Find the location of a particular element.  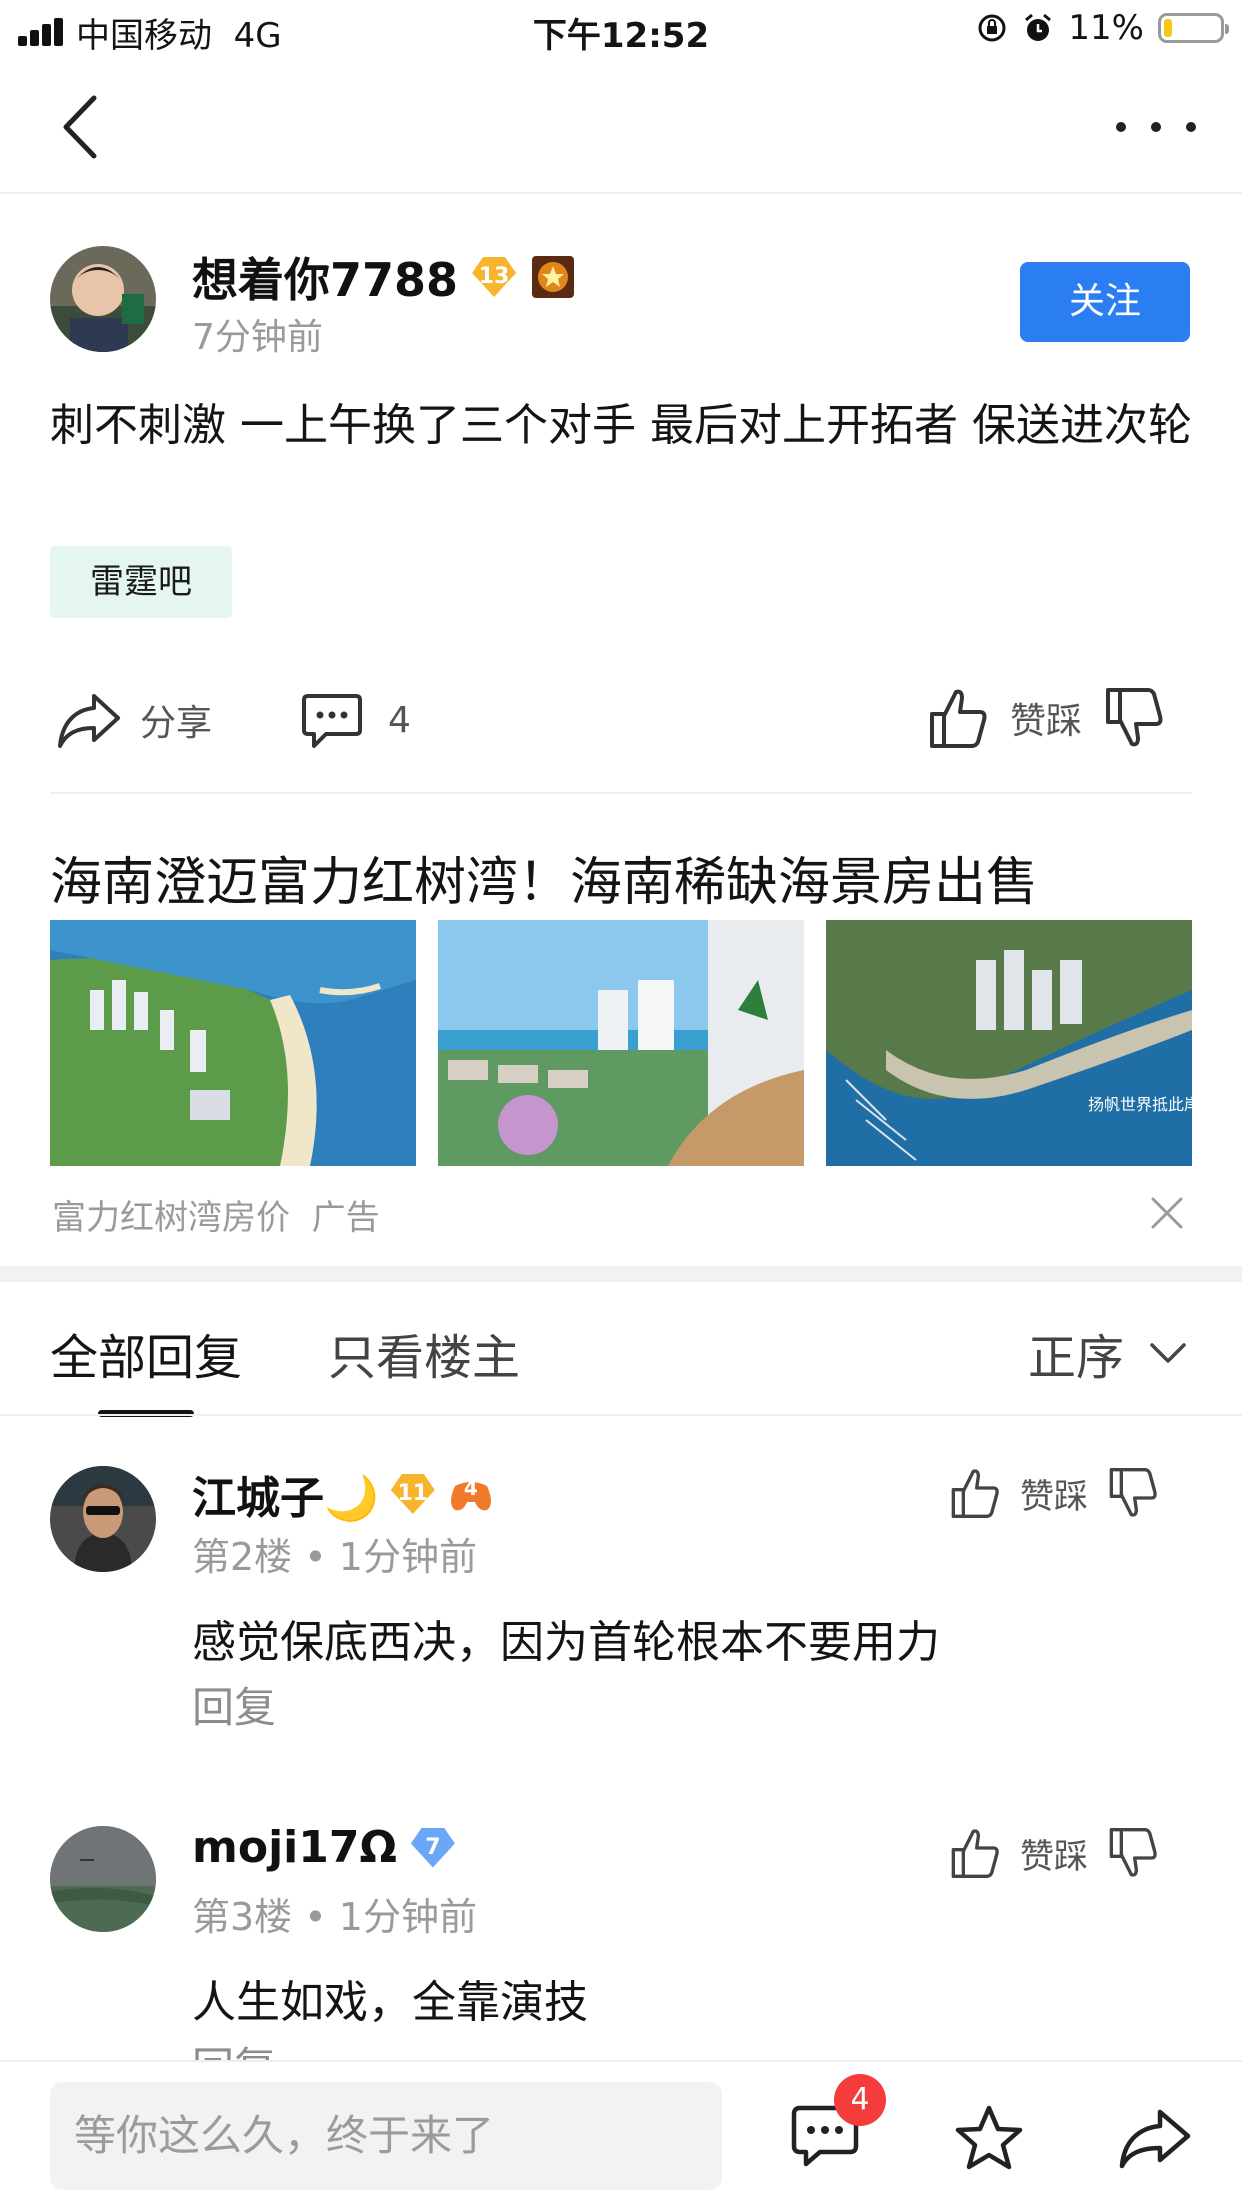

nav-bar is located at coordinates (621, 128).